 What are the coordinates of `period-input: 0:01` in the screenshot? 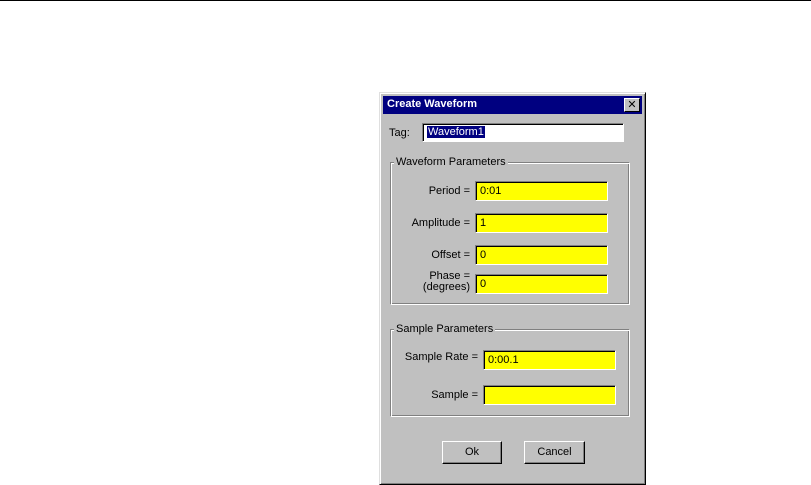 It's located at (541, 191).